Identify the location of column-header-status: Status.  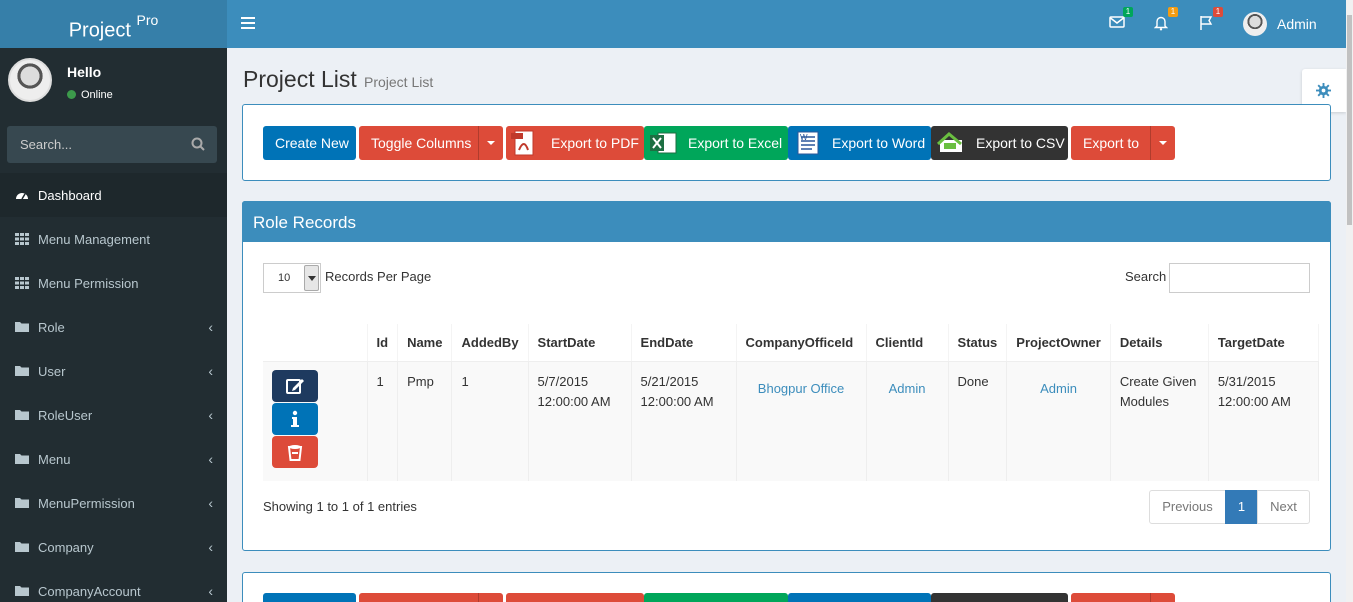
(978, 343).